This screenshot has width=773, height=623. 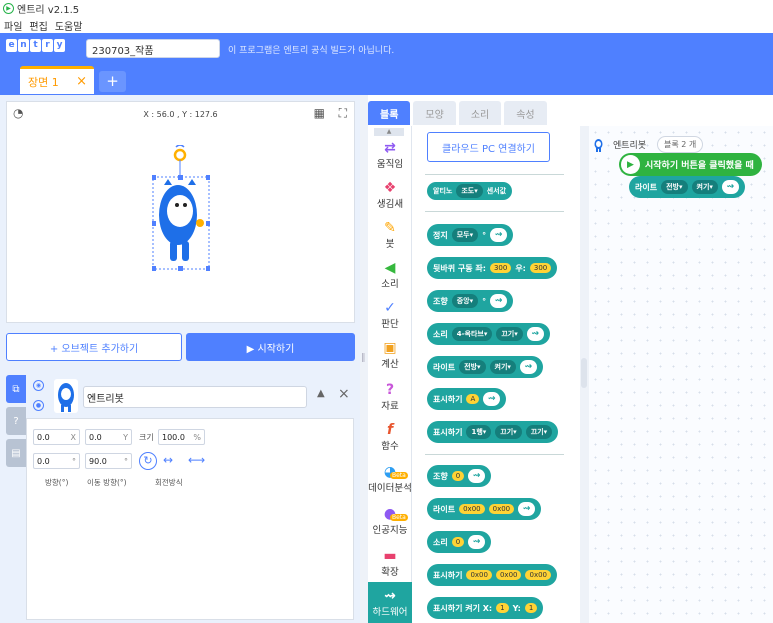 What do you see at coordinates (81, 81) in the screenshot?
I see `close-icon: ×` at bounding box center [81, 81].